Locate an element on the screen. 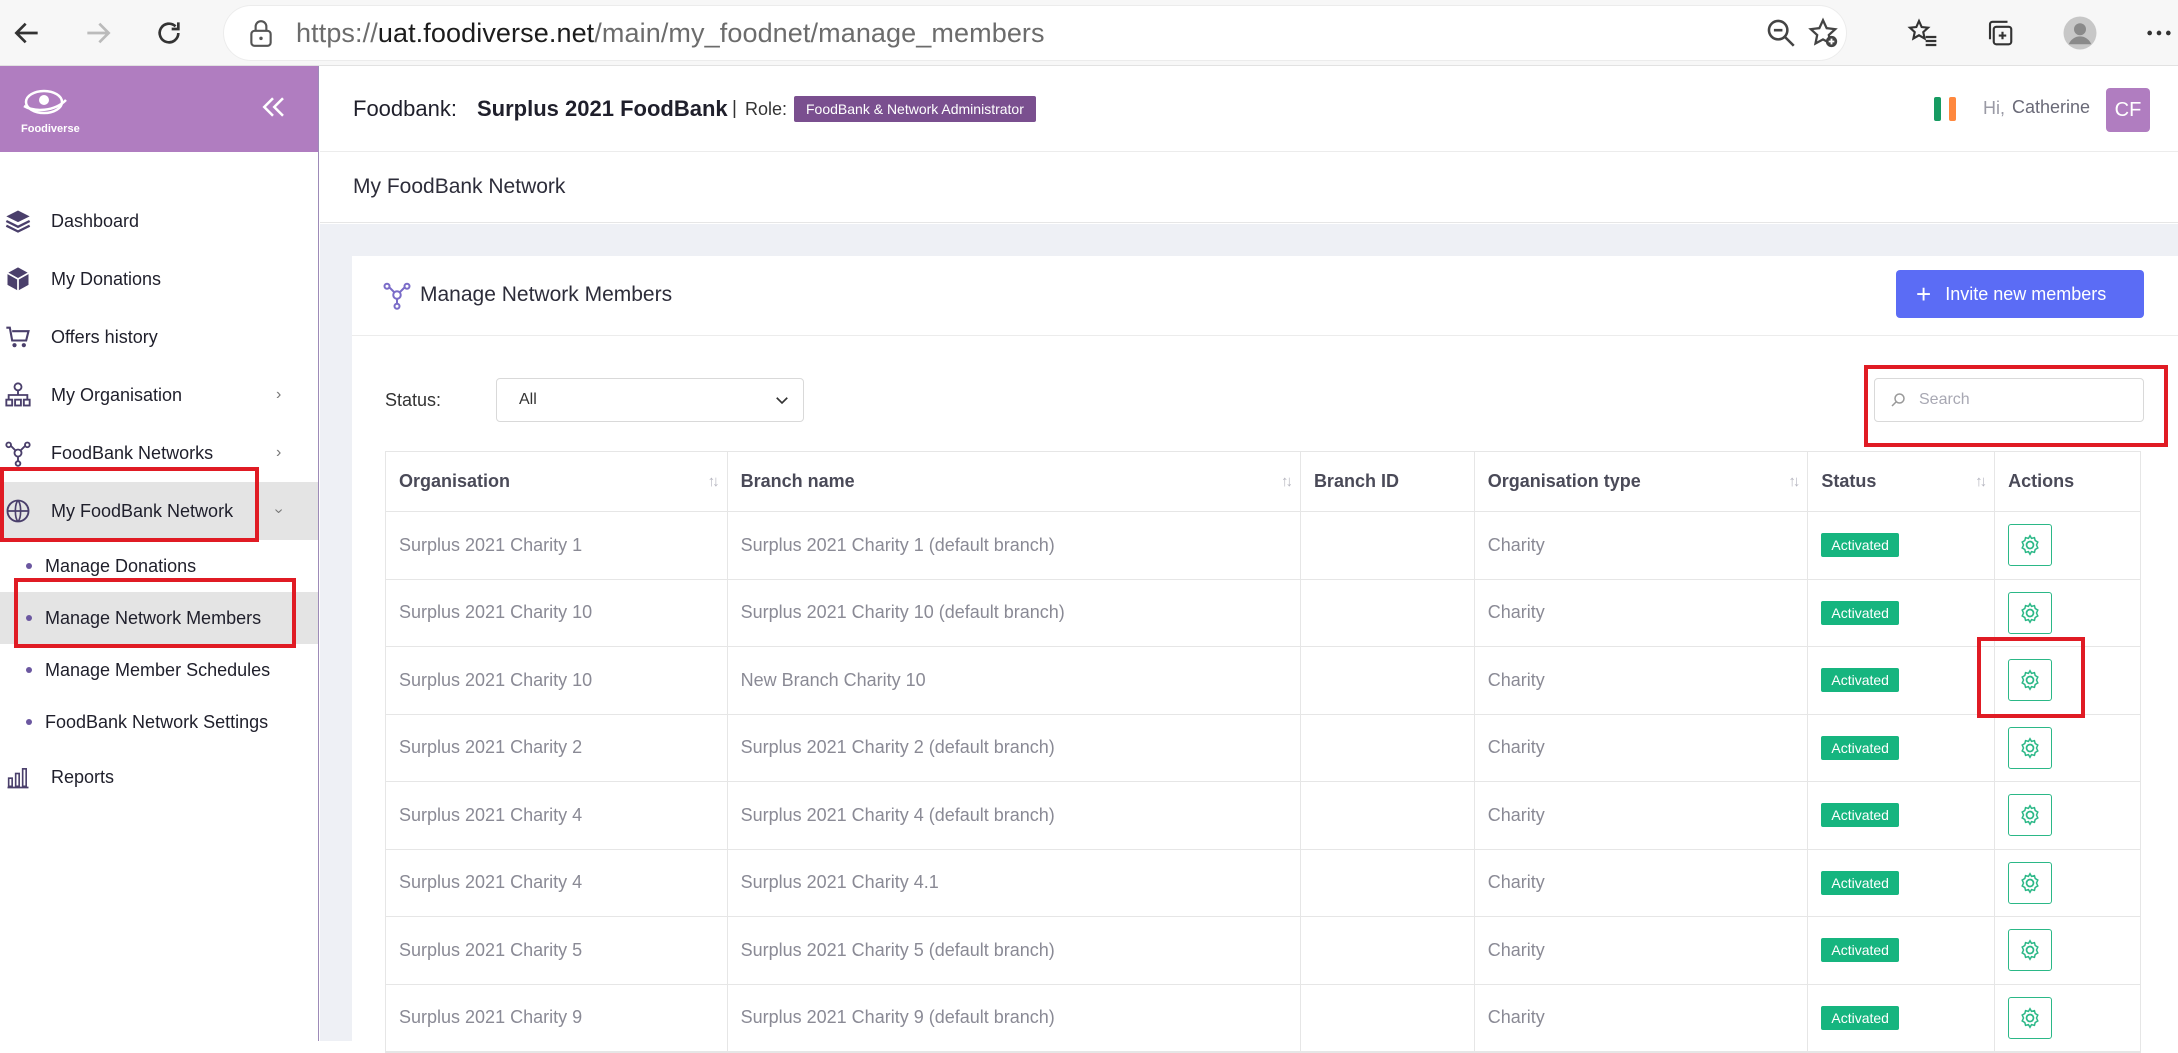 The height and width of the screenshot is (1053, 2178). collections-icon is located at coordinates (2000, 33).